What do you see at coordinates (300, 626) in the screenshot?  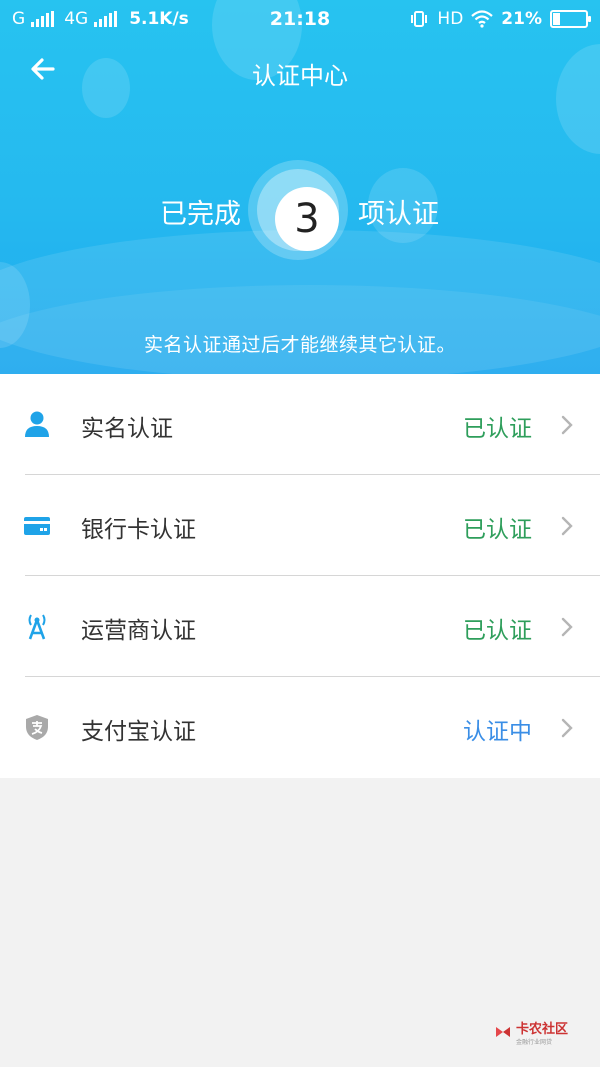 I see `list-item-carrier: 运营商认证 已认证` at bounding box center [300, 626].